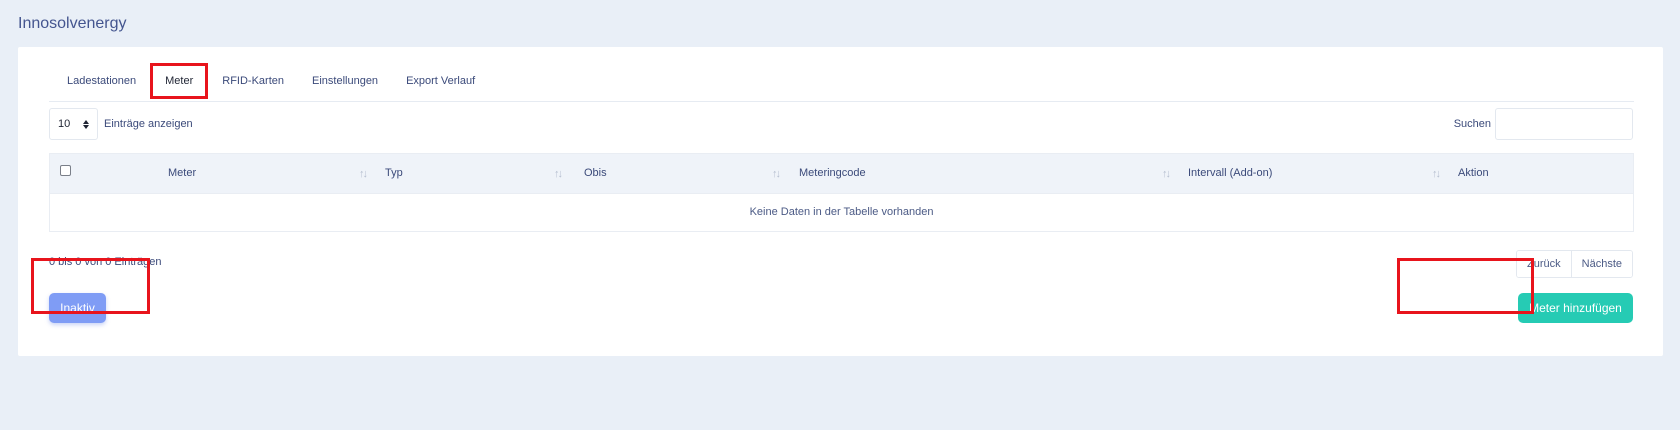 The width and height of the screenshot is (1680, 430). What do you see at coordinates (72, 23) in the screenshot?
I see `app-title: Innosolvenergy` at bounding box center [72, 23].